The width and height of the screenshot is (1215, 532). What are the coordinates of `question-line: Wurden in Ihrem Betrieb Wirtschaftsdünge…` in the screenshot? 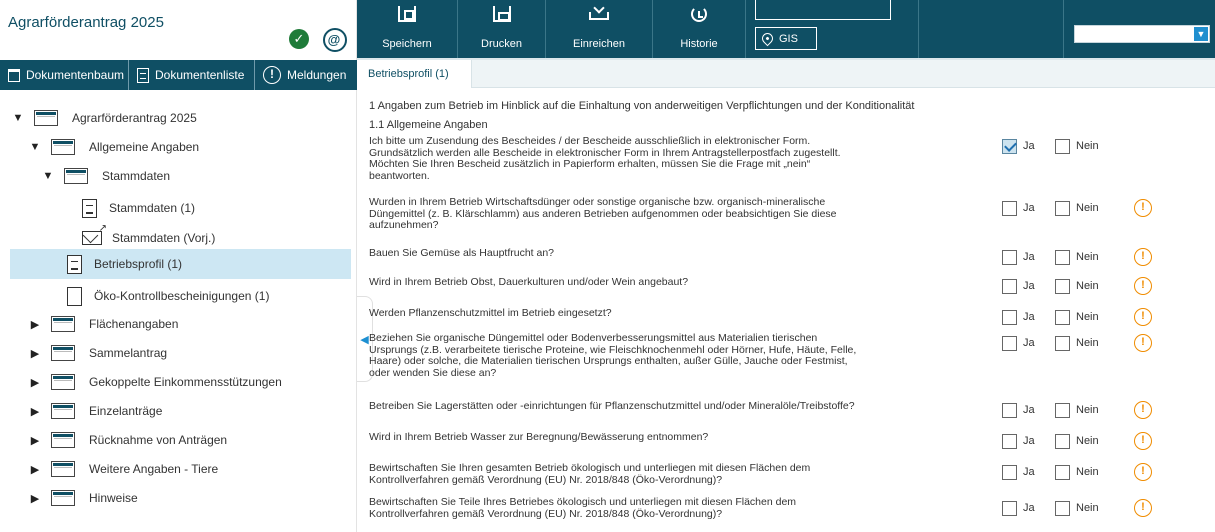 It's located at (597, 202).